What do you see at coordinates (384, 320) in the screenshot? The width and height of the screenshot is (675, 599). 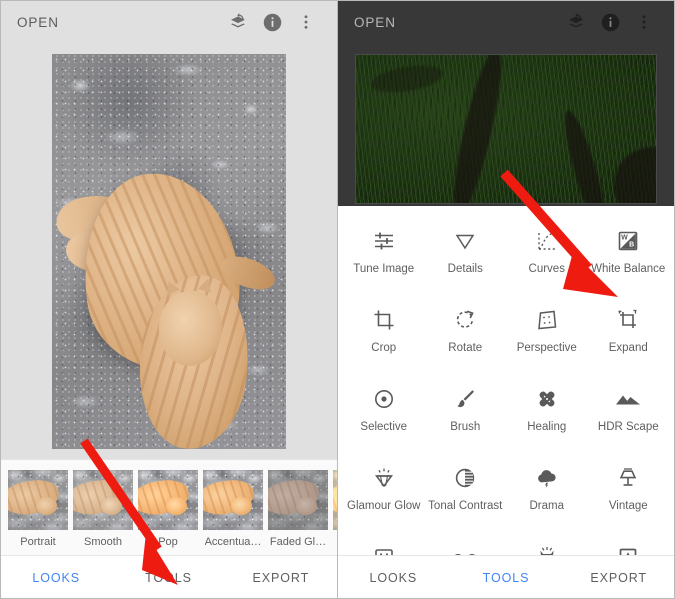 I see `crop-icon` at bounding box center [384, 320].